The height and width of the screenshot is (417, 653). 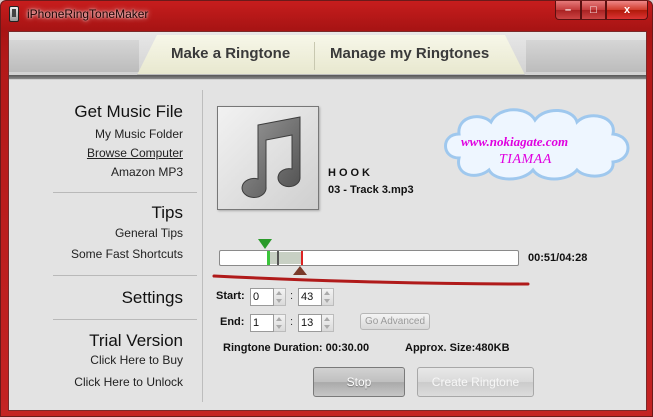 What do you see at coordinates (88, 14) in the screenshot?
I see `window-title: iPhoneRingToneMaker` at bounding box center [88, 14].